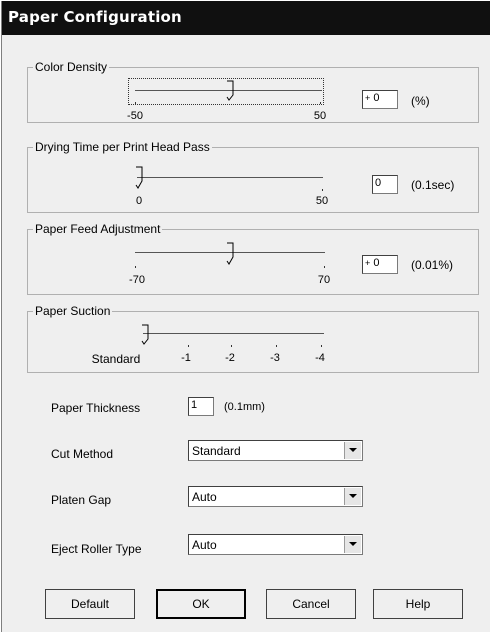  I want to click on title-bar: Paper Configuration, so click(246, 18).